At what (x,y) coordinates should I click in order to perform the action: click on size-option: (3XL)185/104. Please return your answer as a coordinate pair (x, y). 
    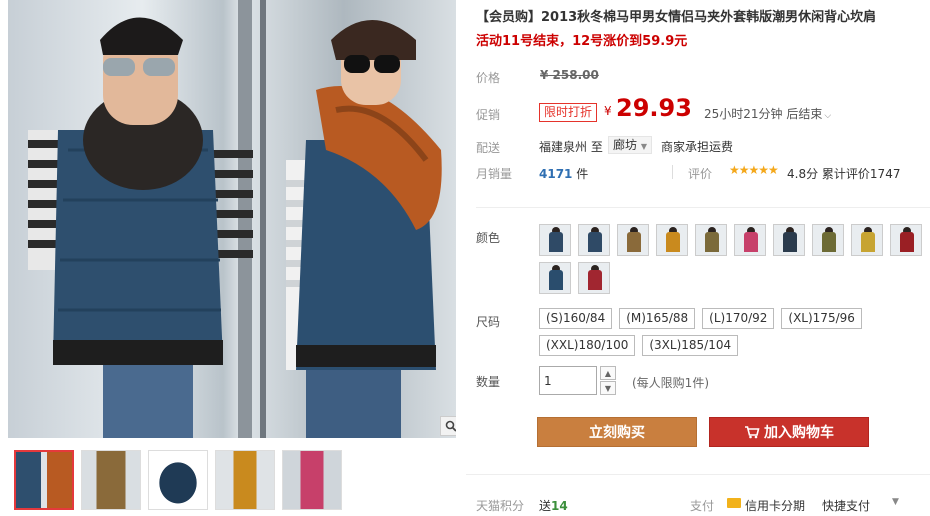
    Looking at the image, I should click on (690, 345).